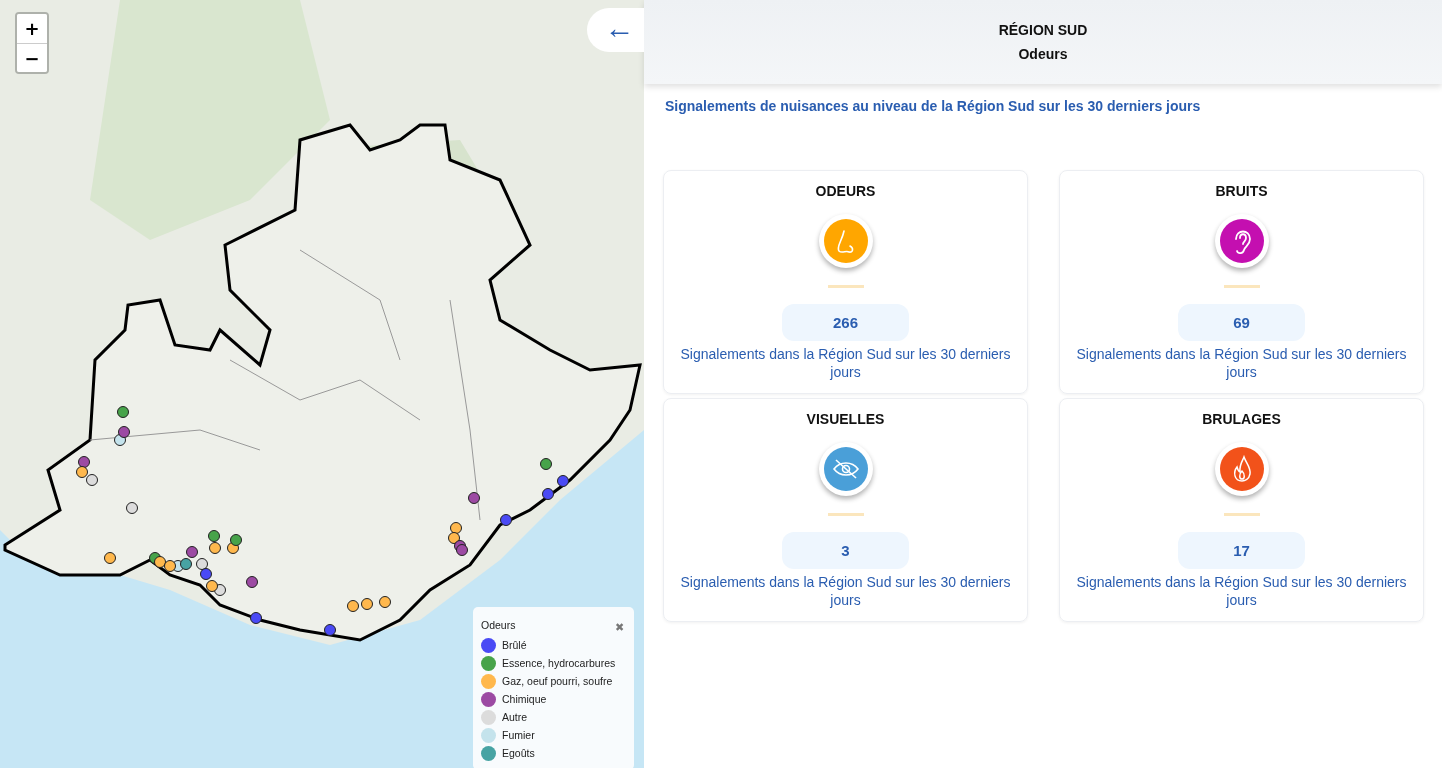  Describe the element at coordinates (1241, 322) in the screenshot. I see `count-badge: 69` at that location.